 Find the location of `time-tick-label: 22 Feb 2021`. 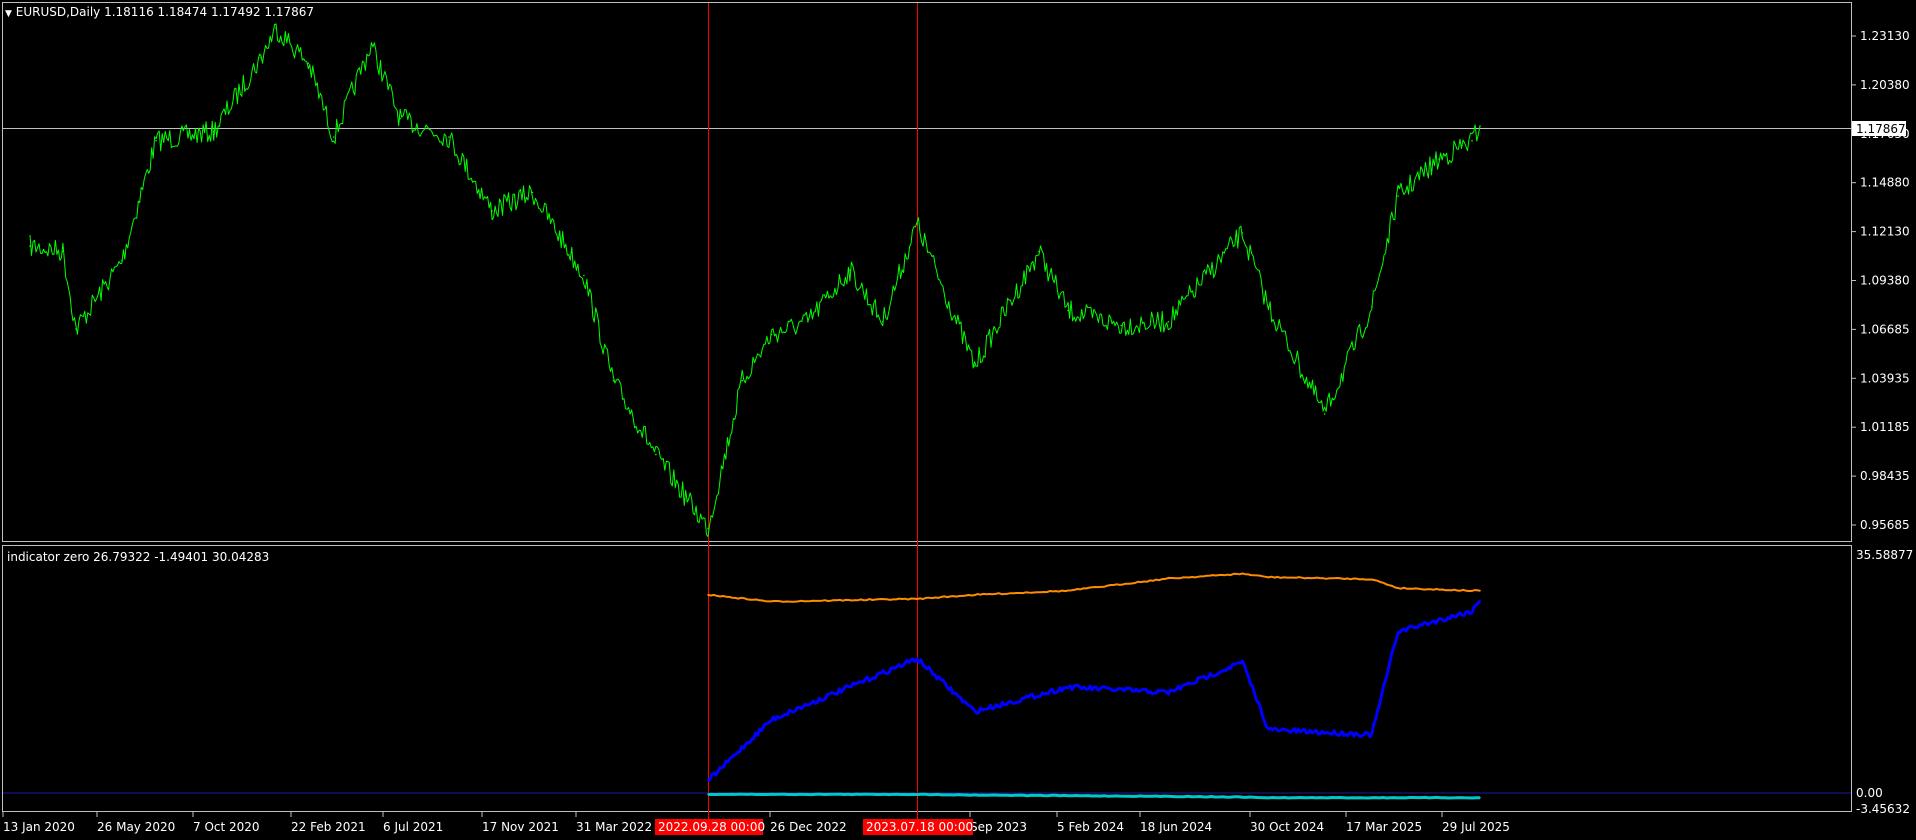

time-tick-label: 22 Feb 2021 is located at coordinates (328, 827).